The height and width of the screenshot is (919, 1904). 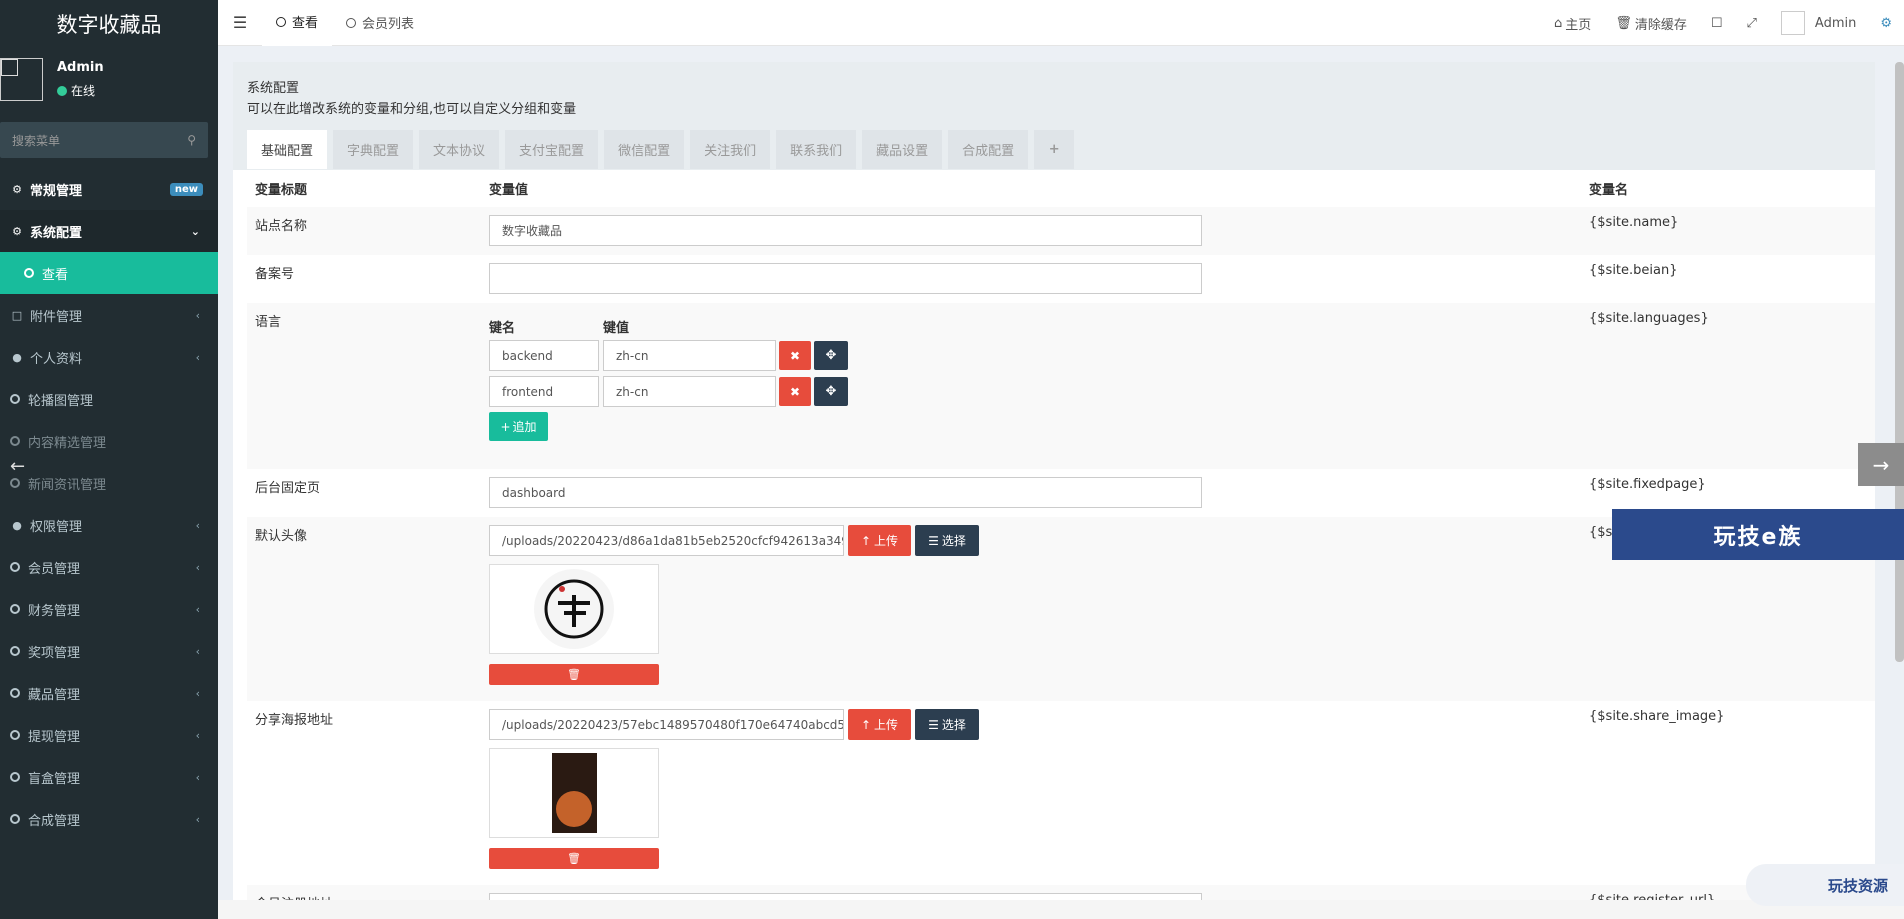 I want to click on tab-contact-us: 联系我们, so click(x=816, y=149).